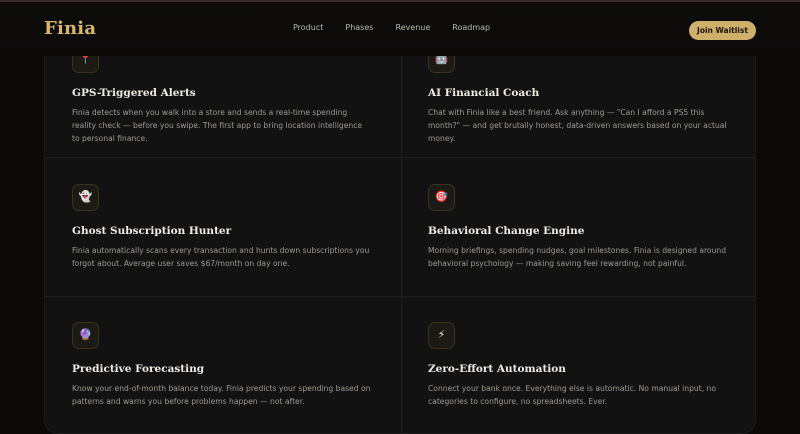 Image resolution: width=800 pixels, height=434 pixels. What do you see at coordinates (85, 335) in the screenshot?
I see `crystal-ball-icon: 🔮` at bounding box center [85, 335].